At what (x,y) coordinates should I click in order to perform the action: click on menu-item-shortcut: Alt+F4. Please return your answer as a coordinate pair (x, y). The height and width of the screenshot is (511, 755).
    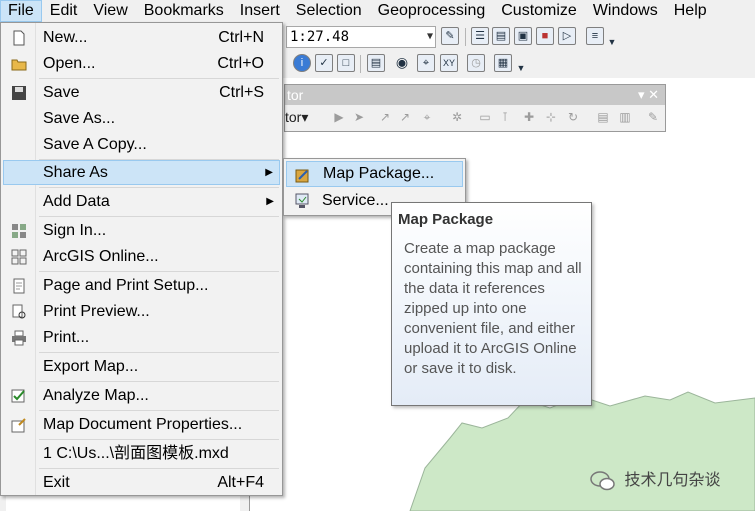
    Looking at the image, I should click on (240, 482).